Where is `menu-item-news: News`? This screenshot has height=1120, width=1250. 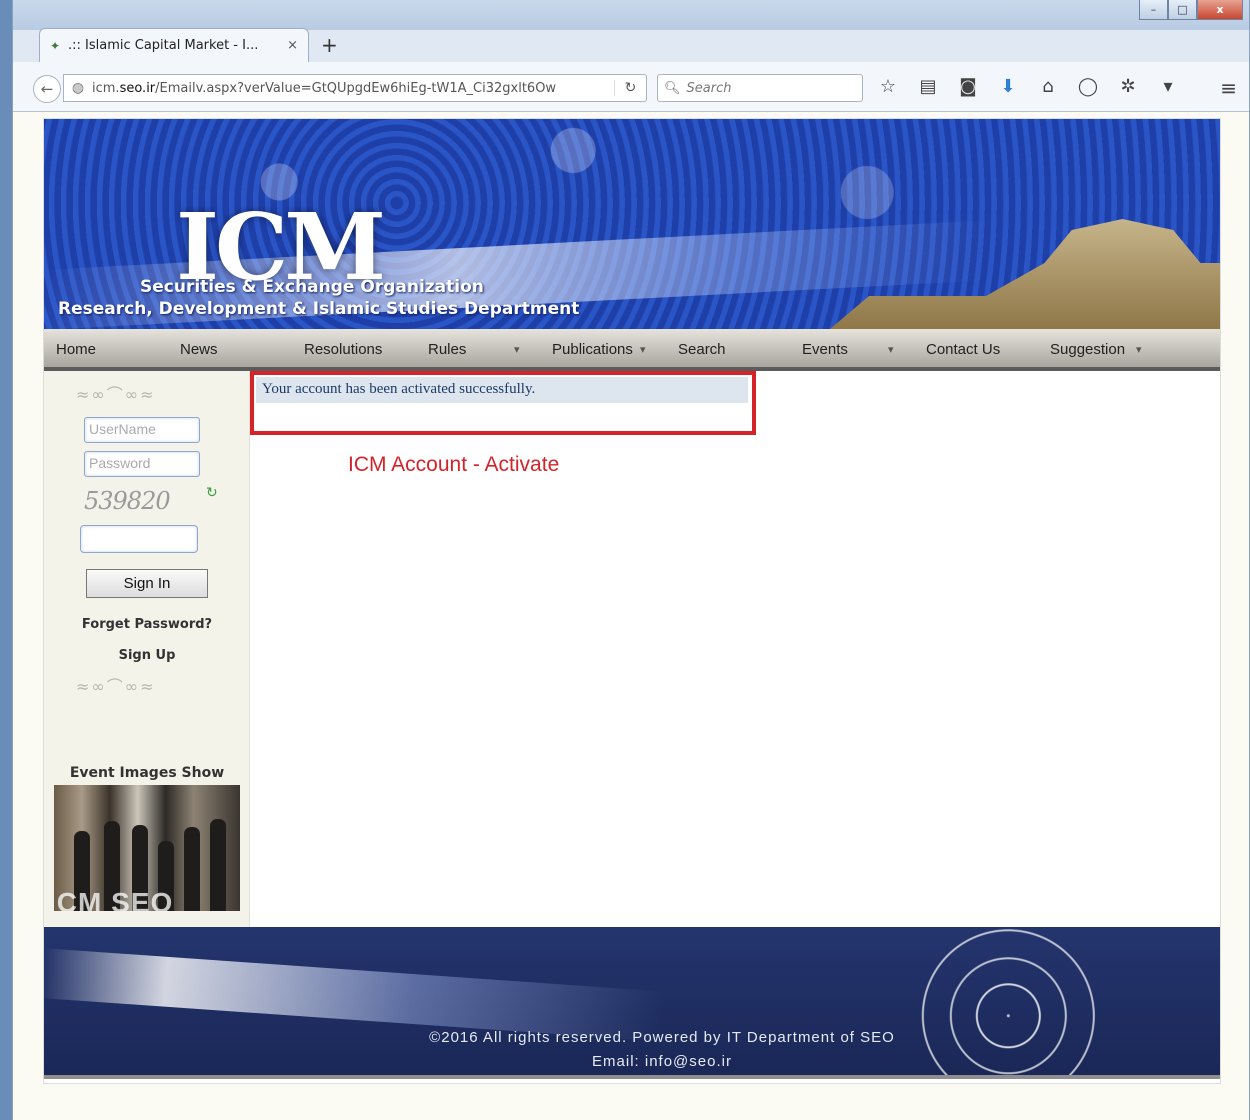
menu-item-news: News is located at coordinates (199, 349).